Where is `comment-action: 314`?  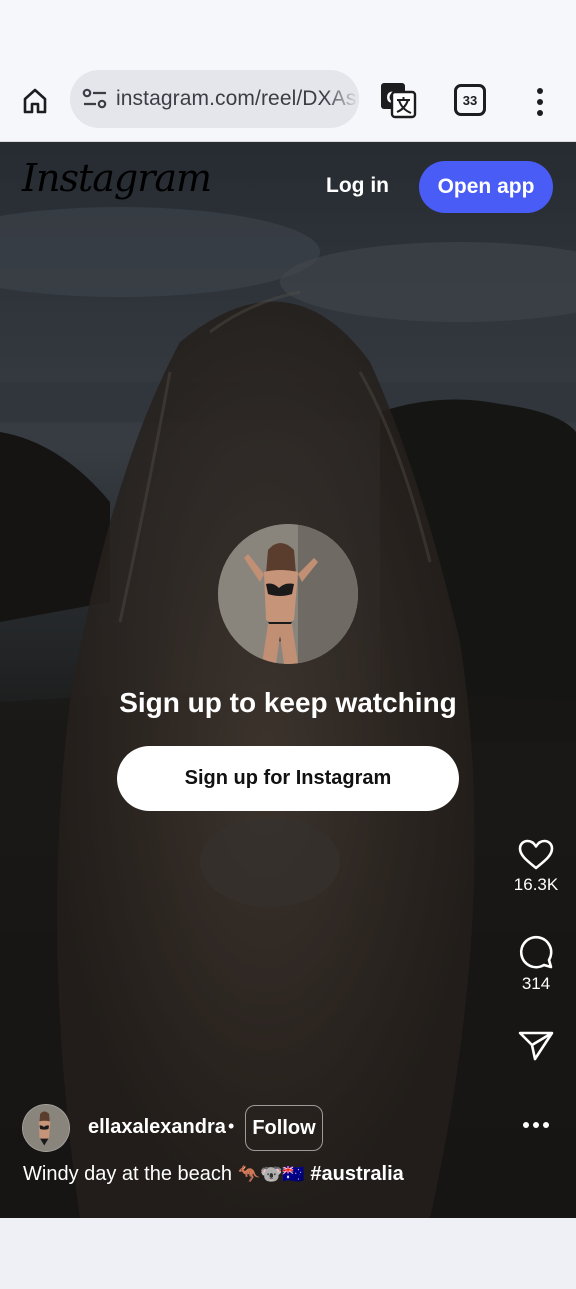 comment-action: 314 is located at coordinates (536, 964).